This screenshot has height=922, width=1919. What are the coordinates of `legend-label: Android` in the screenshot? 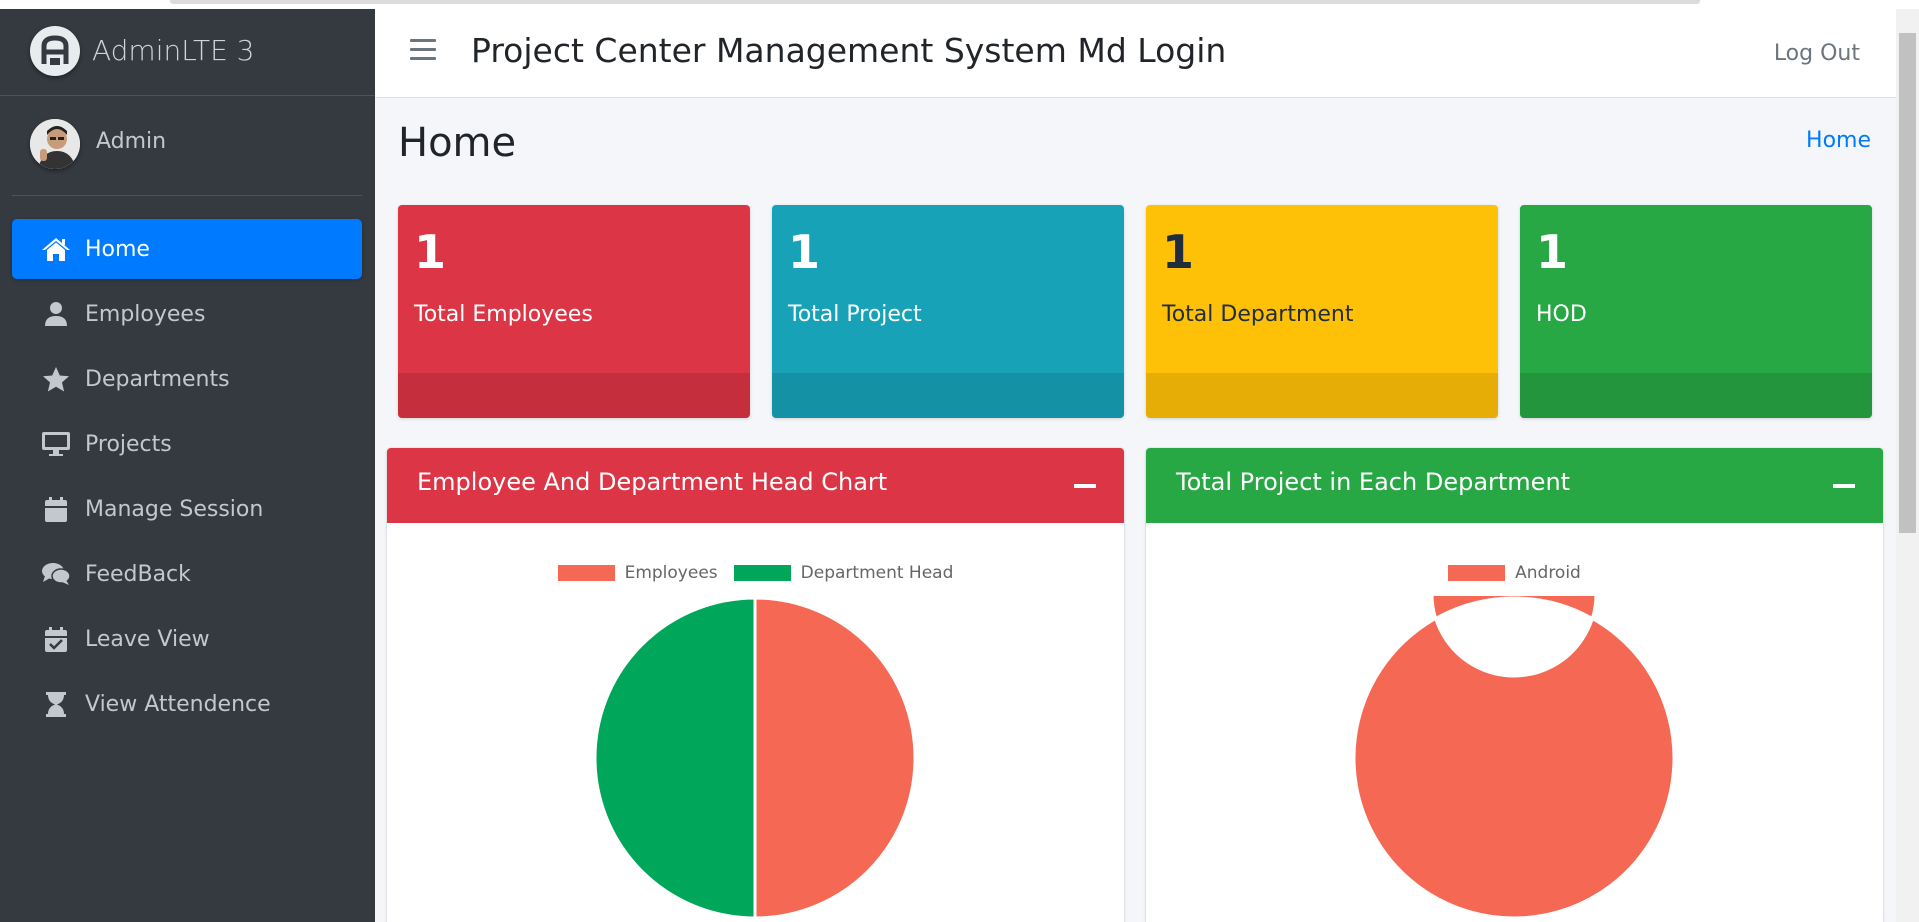 It's located at (1548, 573).